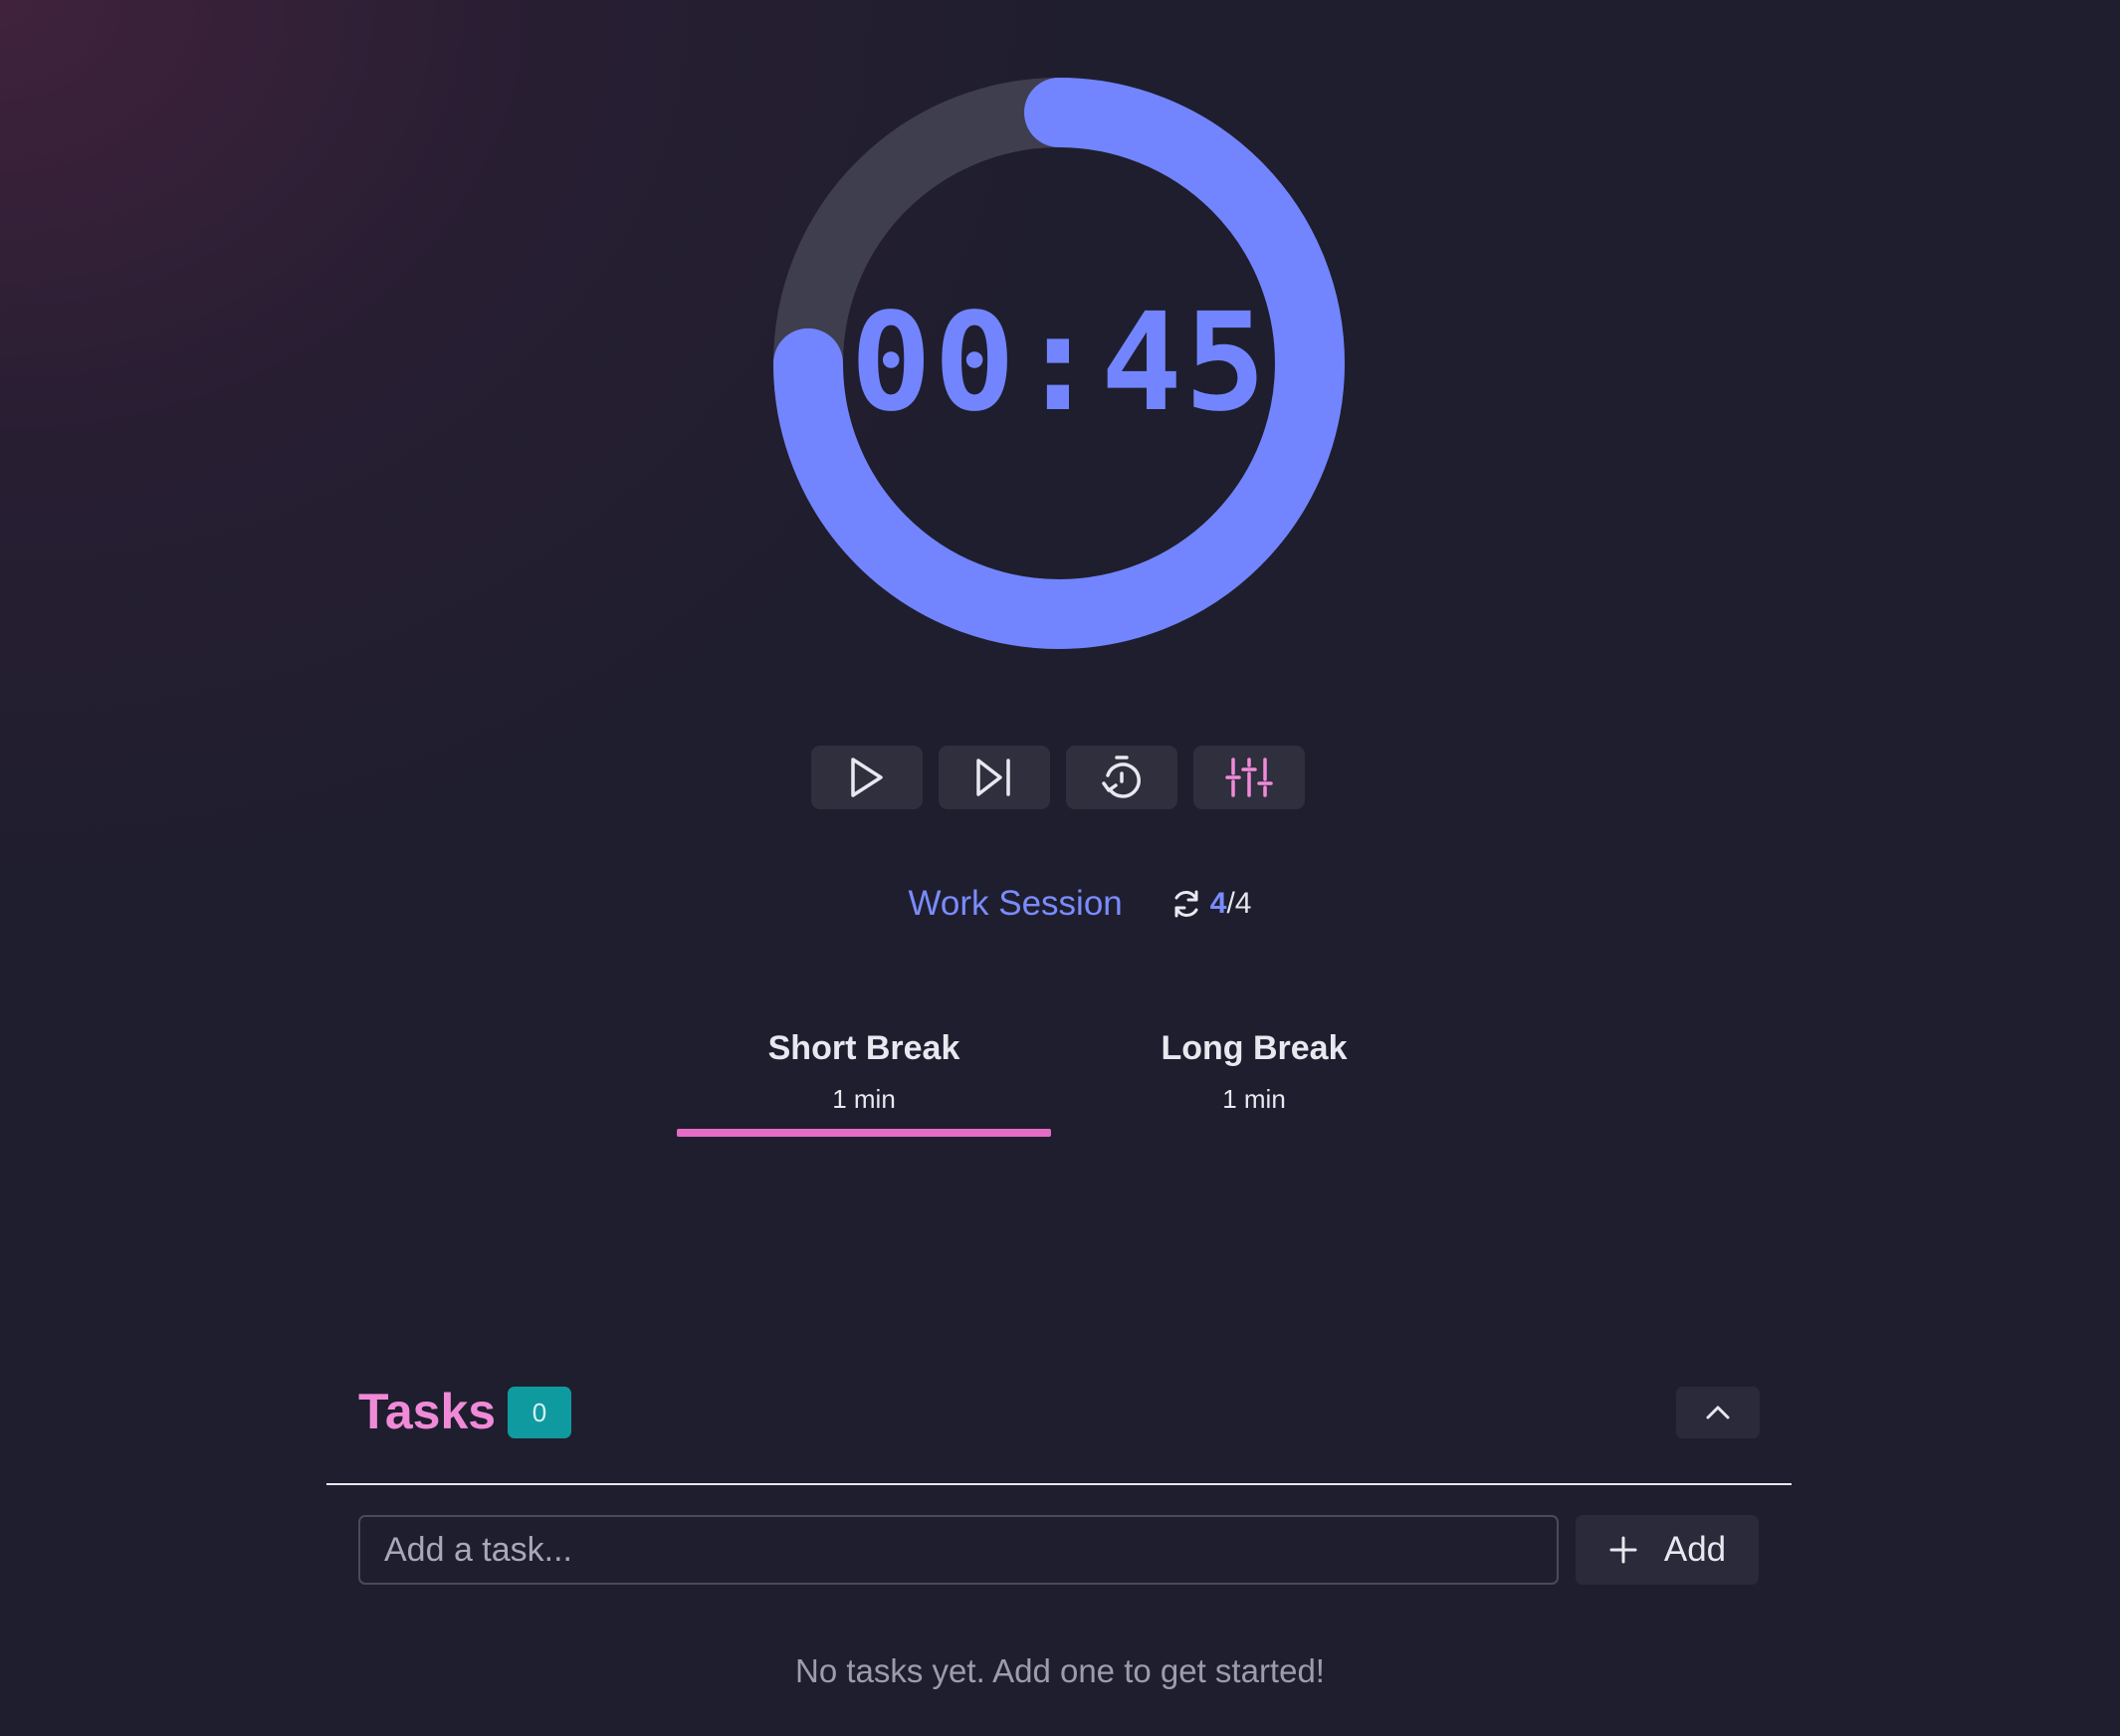  What do you see at coordinates (863, 1048) in the screenshot?
I see `tab-short-break-title: Short Break` at bounding box center [863, 1048].